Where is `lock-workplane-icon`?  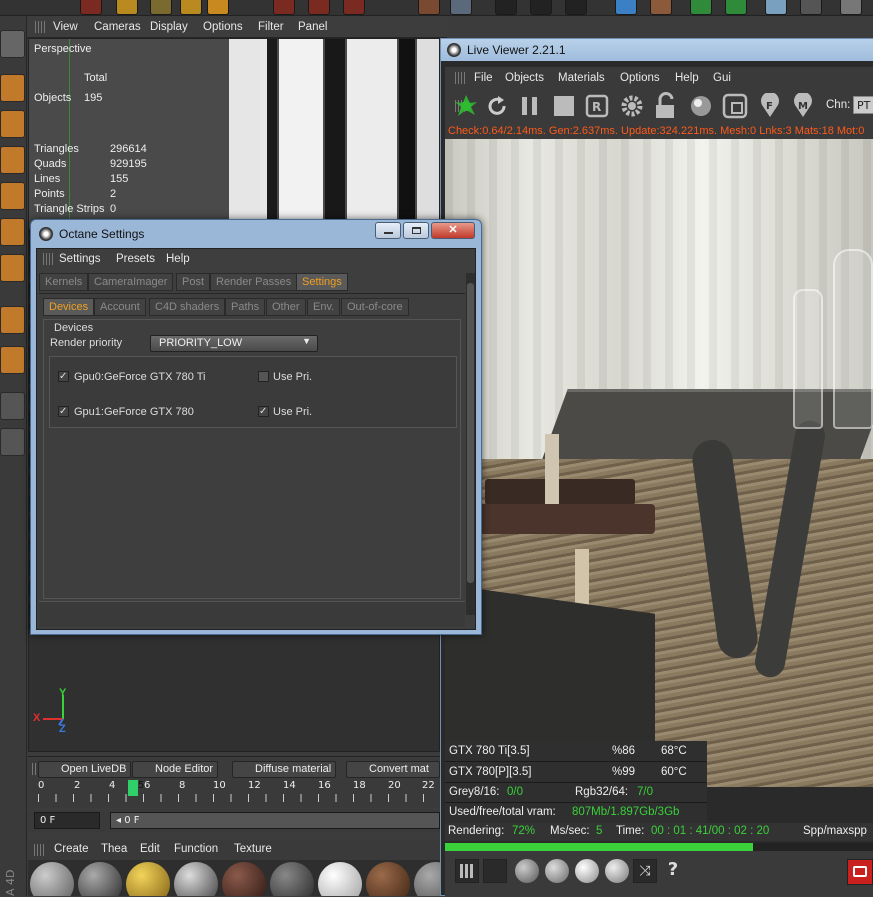 lock-workplane-icon is located at coordinates (12, 406).